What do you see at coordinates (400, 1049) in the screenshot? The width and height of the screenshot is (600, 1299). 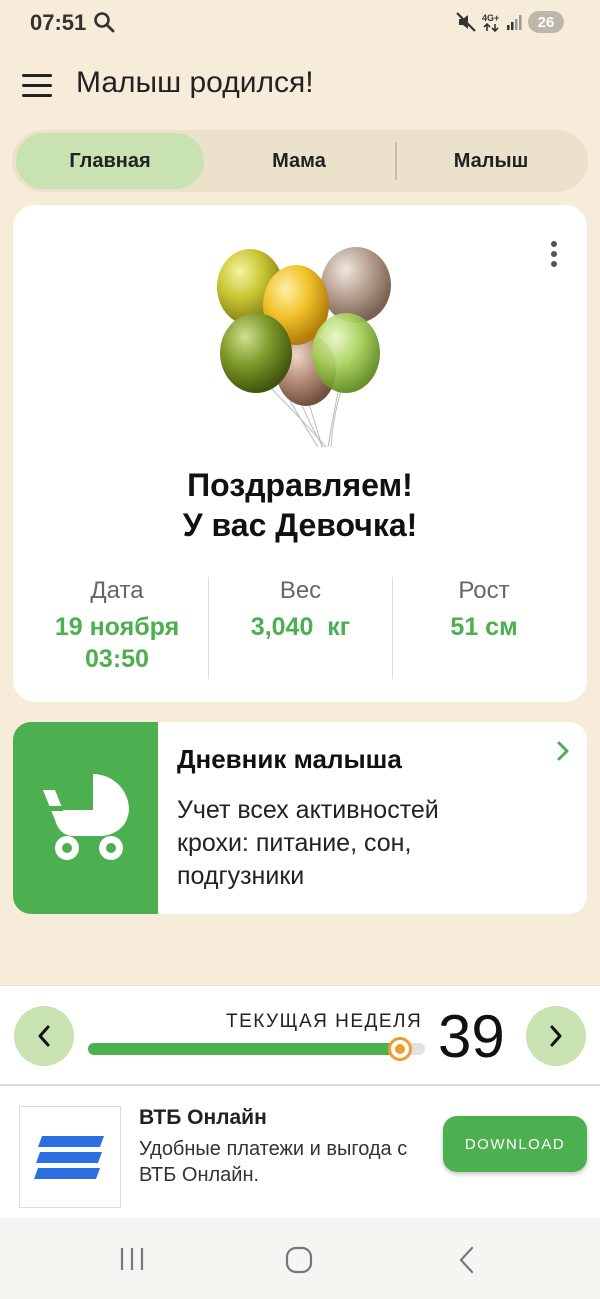 I see `slider-thumb` at bounding box center [400, 1049].